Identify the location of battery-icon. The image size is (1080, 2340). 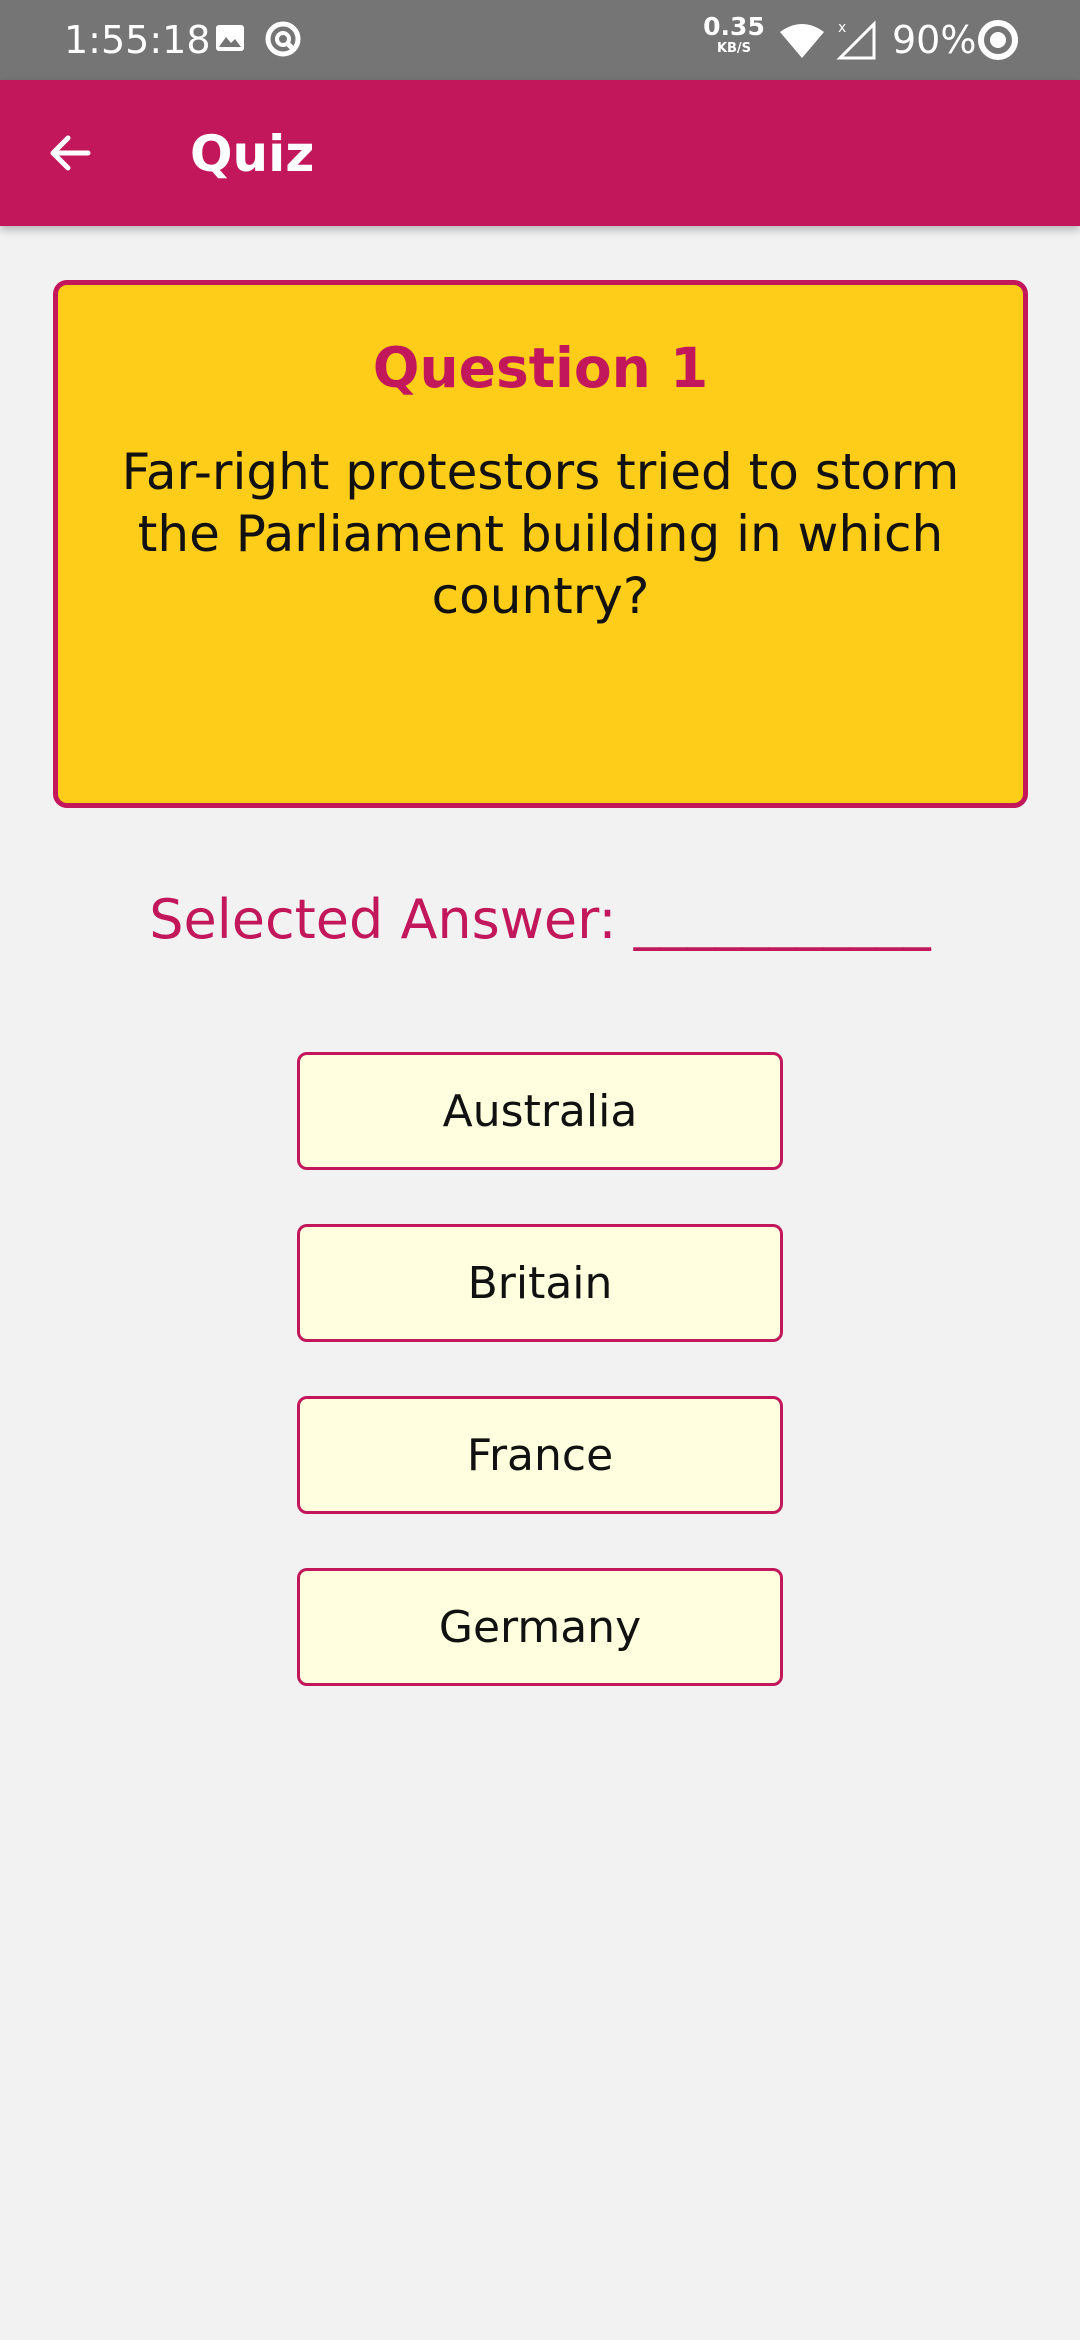
(998, 40).